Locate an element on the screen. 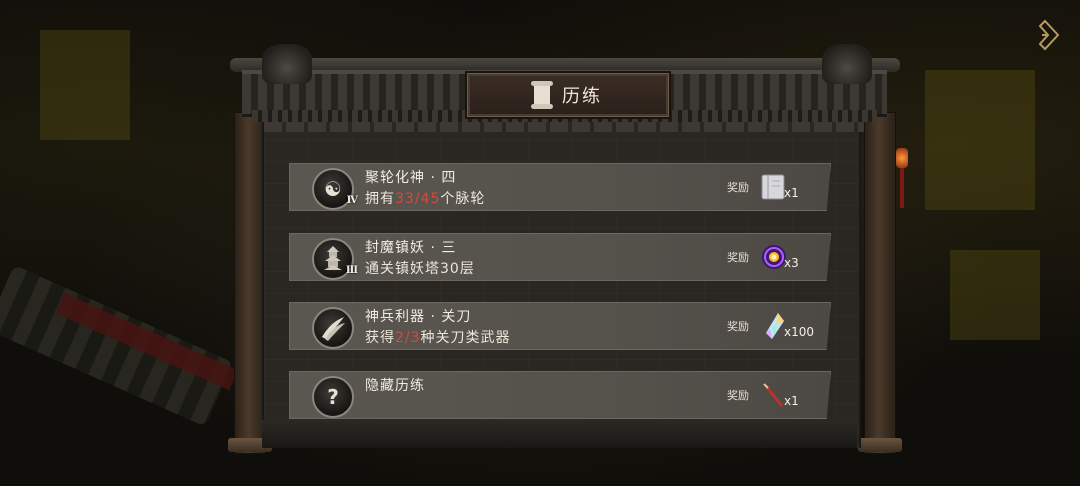  roof-beast-left is located at coordinates (287, 64).